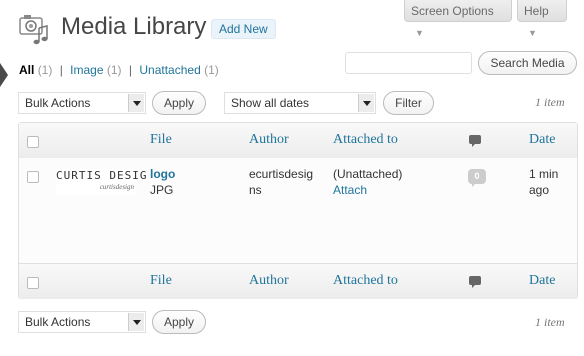 Image resolution: width=584 pixels, height=356 pixels. I want to click on author-cell: ecurtisdesig ns, so click(281, 182).